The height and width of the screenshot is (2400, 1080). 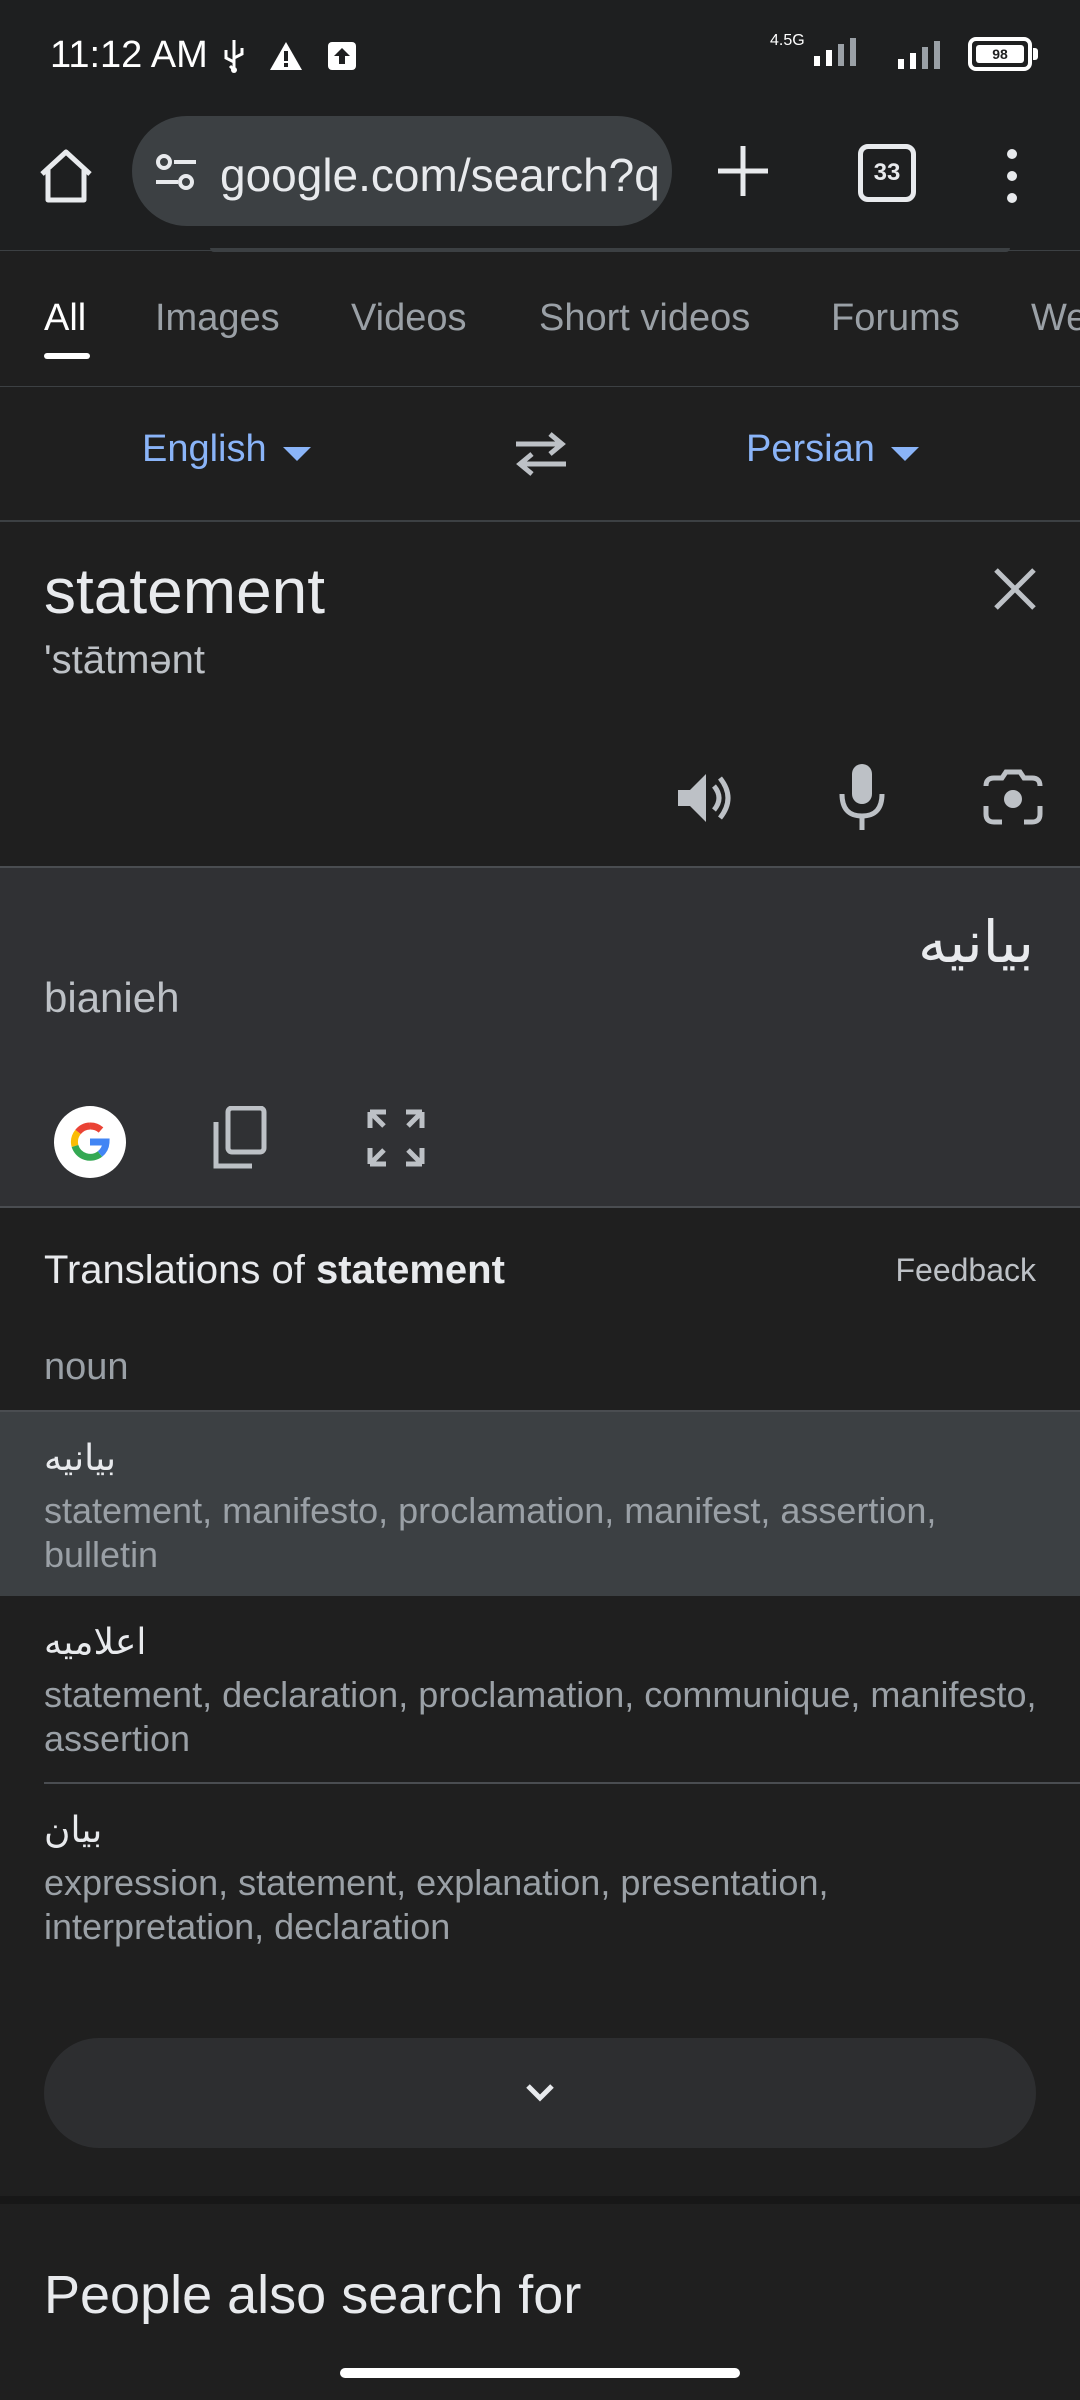 What do you see at coordinates (342, 56) in the screenshot?
I see `upload-icon` at bounding box center [342, 56].